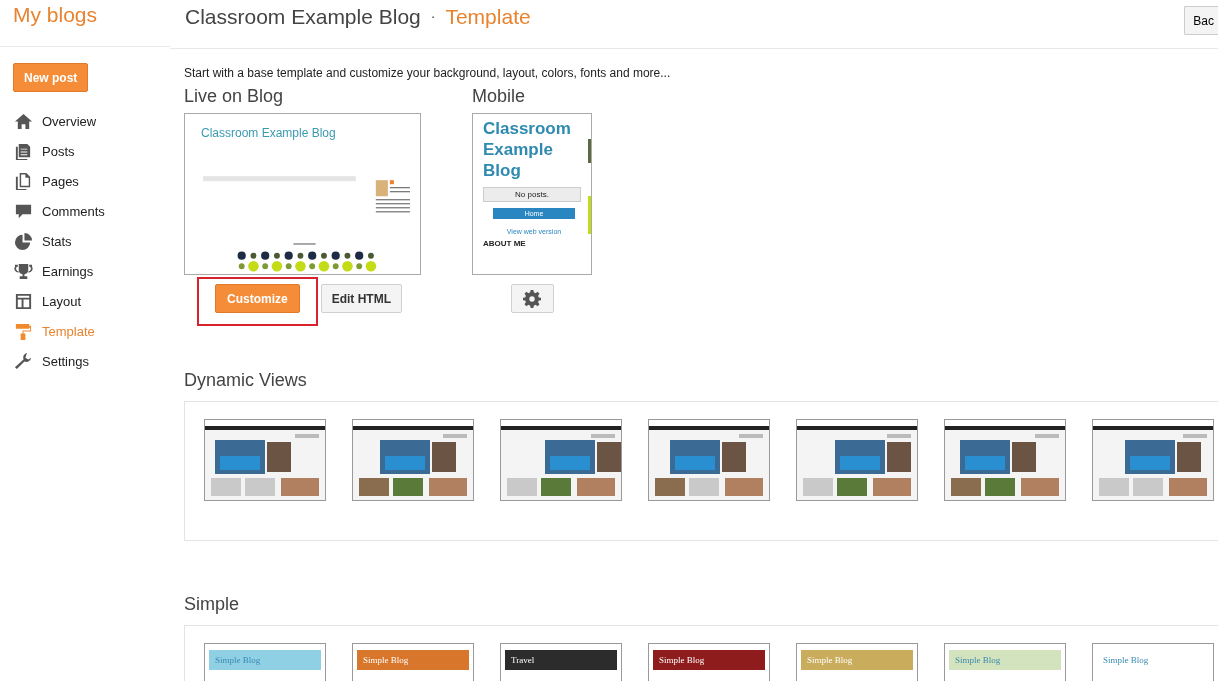  Describe the element at coordinates (532, 194) in the screenshot. I see `no-posts-bar: No posts.` at that location.